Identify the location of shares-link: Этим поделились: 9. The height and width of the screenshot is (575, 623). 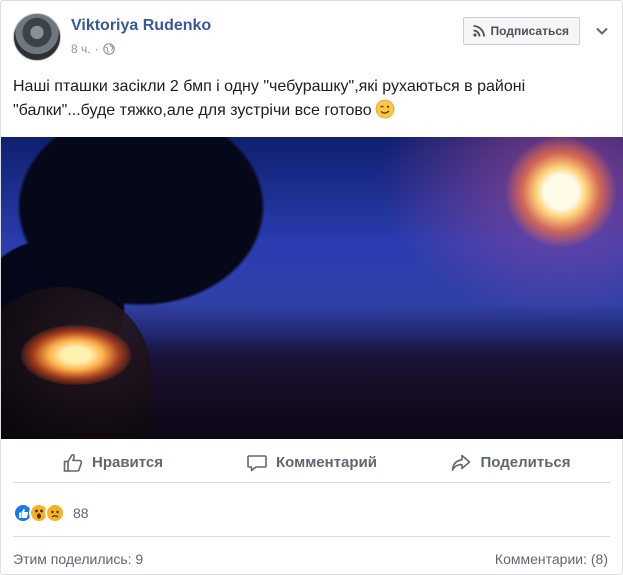
(78, 559).